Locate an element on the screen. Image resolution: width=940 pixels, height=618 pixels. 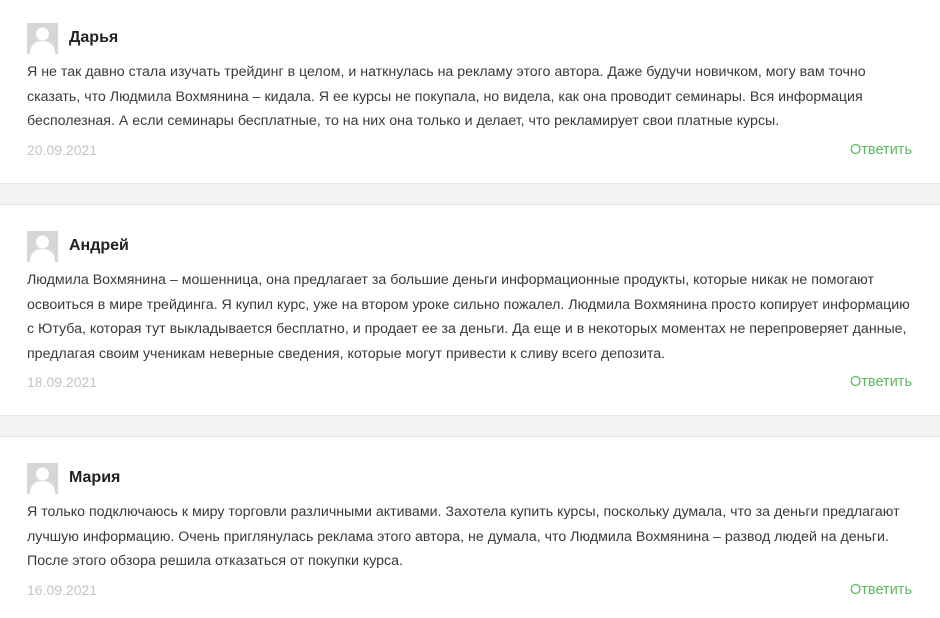
comment-header: Мария is located at coordinates (469, 478).